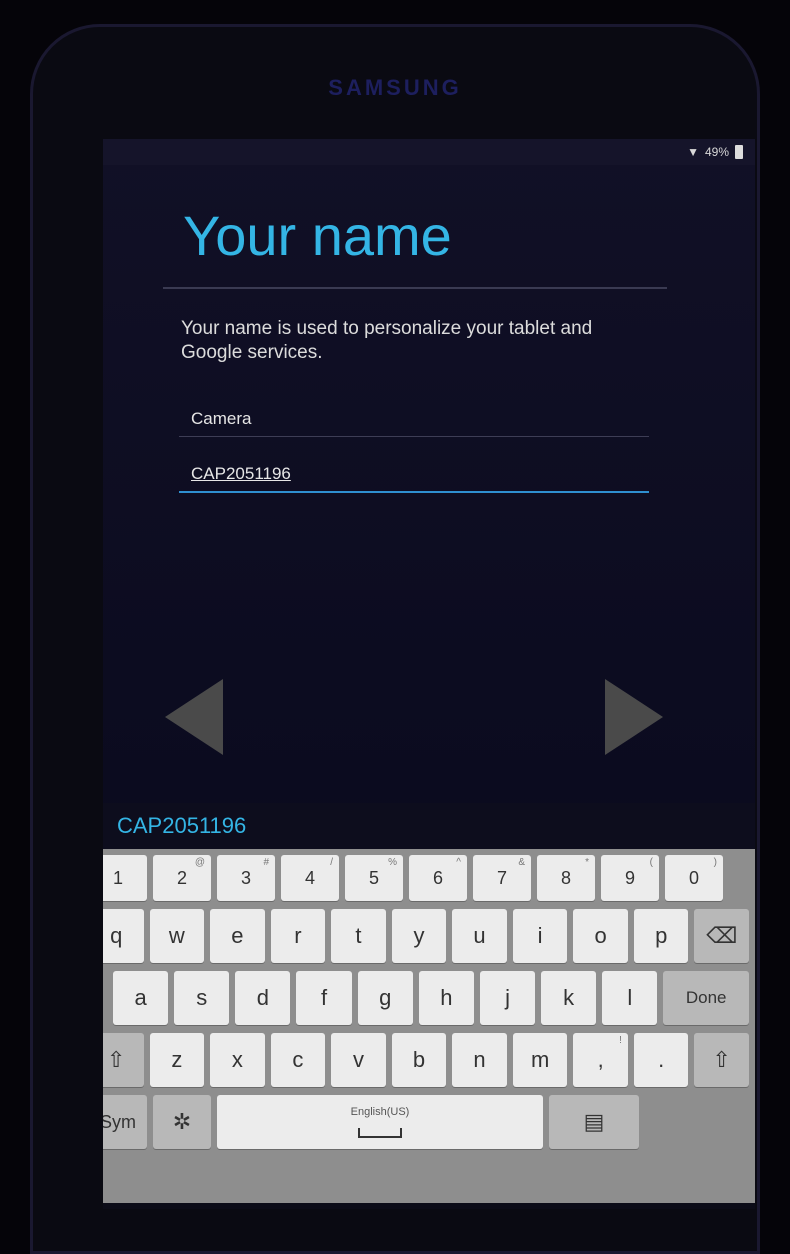  I want to click on key-b: b, so click(419, 1060).